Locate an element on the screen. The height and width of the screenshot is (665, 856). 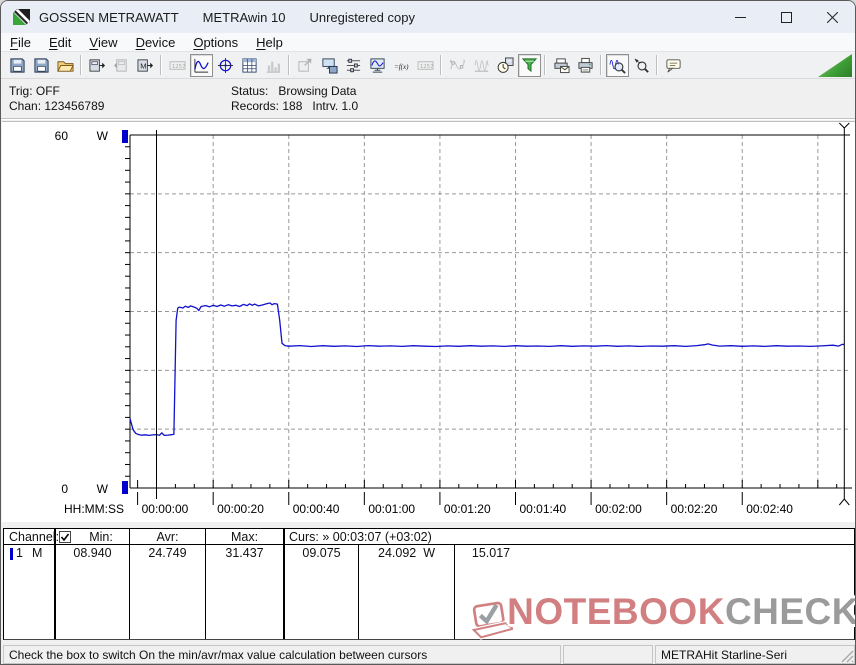
device-config-button is located at coordinates (425, 65).